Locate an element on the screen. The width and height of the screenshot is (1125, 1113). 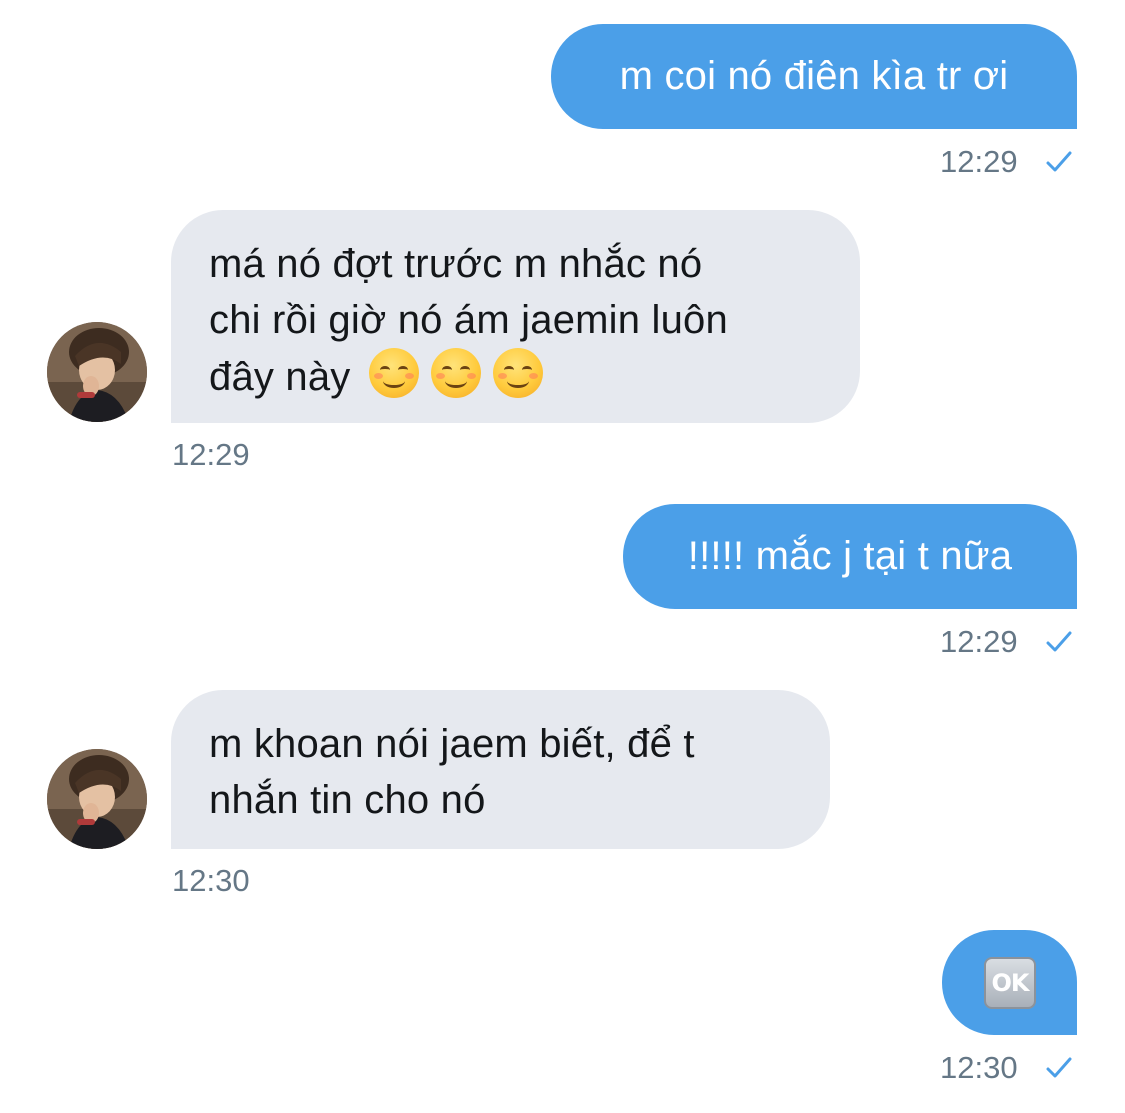
message-text-line: má nó đợt trước m nhắc nó is located at coordinates (456, 264).